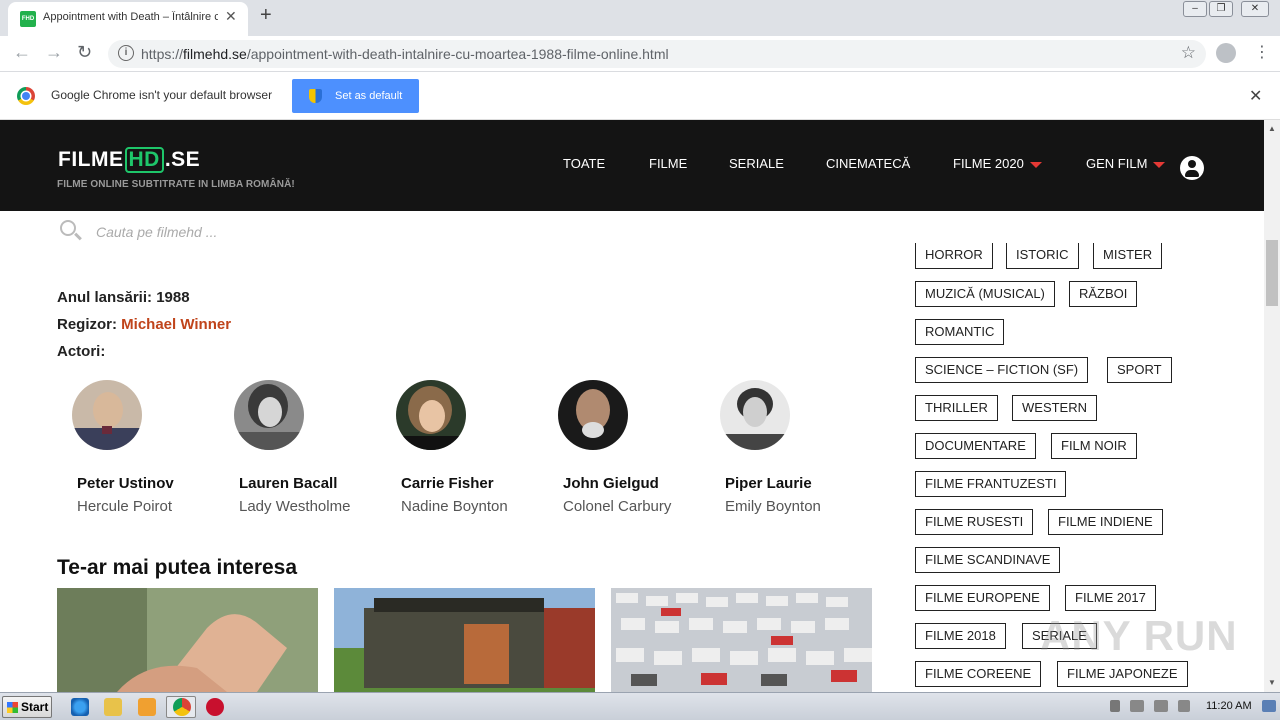 The image size is (1280, 720). I want to click on site-tagline: FILME ONLINE SUBTITRATE IN LIMBA ROMÂNĂ!, so click(176, 184).